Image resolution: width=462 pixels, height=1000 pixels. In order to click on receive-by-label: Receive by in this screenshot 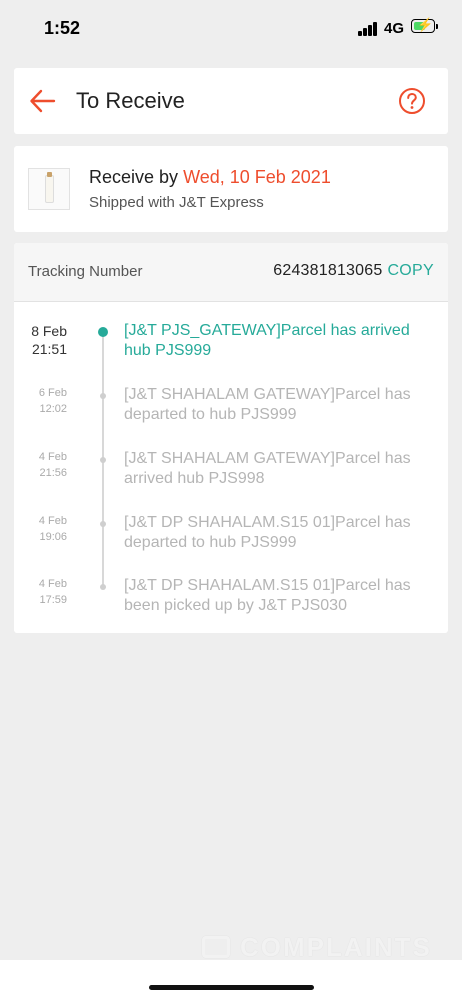, I will do `click(134, 177)`.